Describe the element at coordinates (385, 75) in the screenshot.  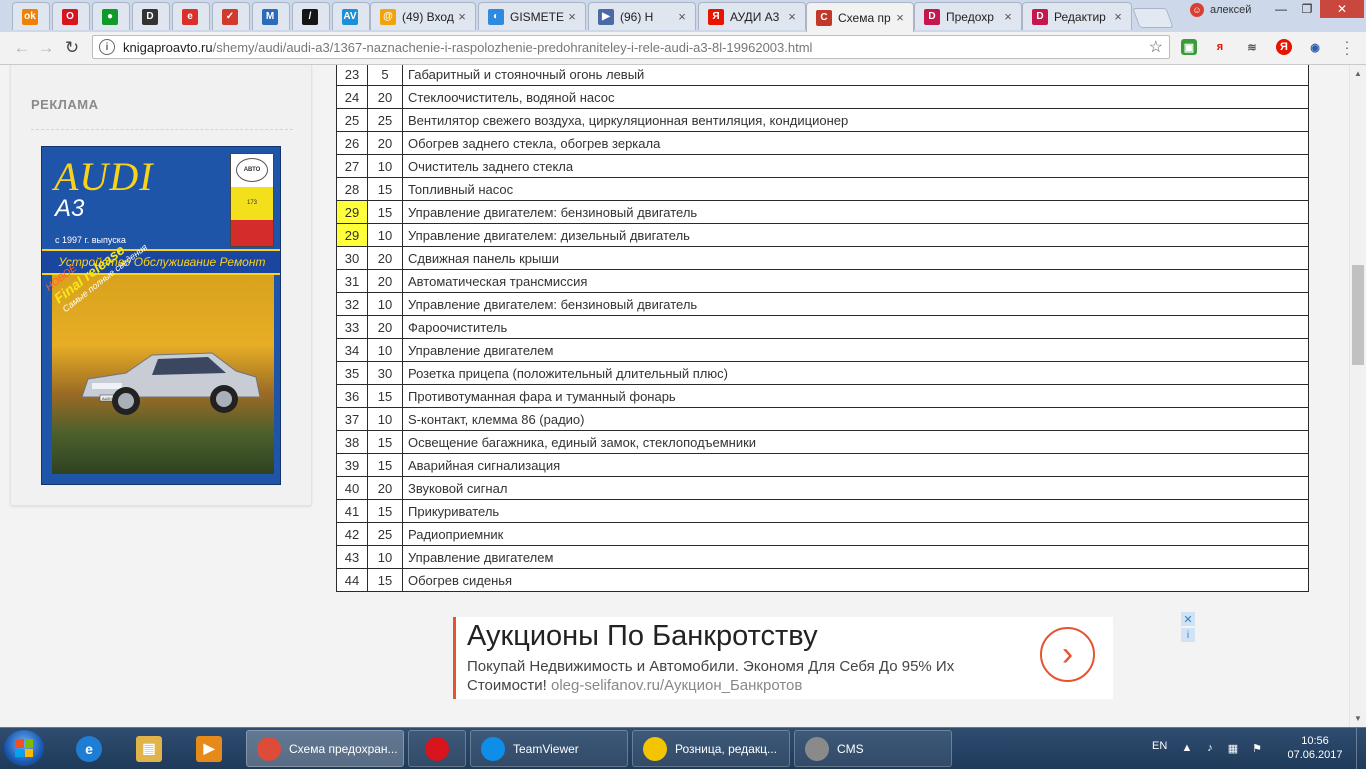
I see `fuse-amperage: 5` at that location.